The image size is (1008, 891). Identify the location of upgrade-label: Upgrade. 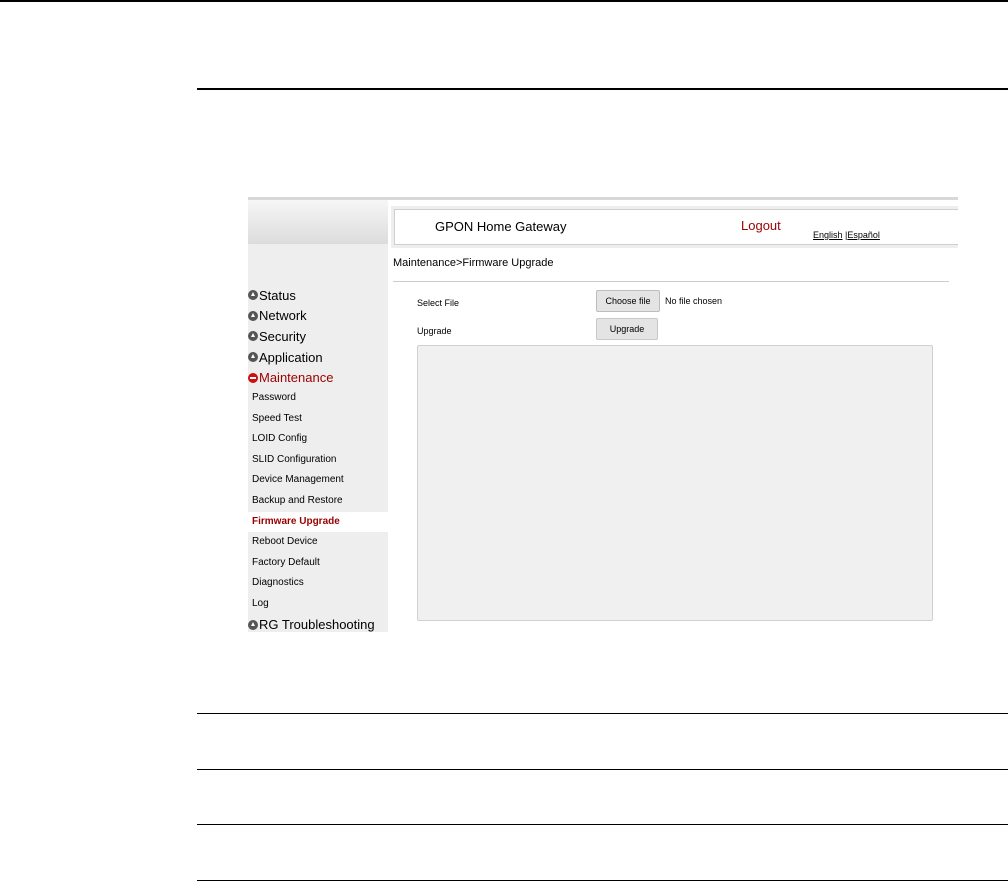
(434, 331).